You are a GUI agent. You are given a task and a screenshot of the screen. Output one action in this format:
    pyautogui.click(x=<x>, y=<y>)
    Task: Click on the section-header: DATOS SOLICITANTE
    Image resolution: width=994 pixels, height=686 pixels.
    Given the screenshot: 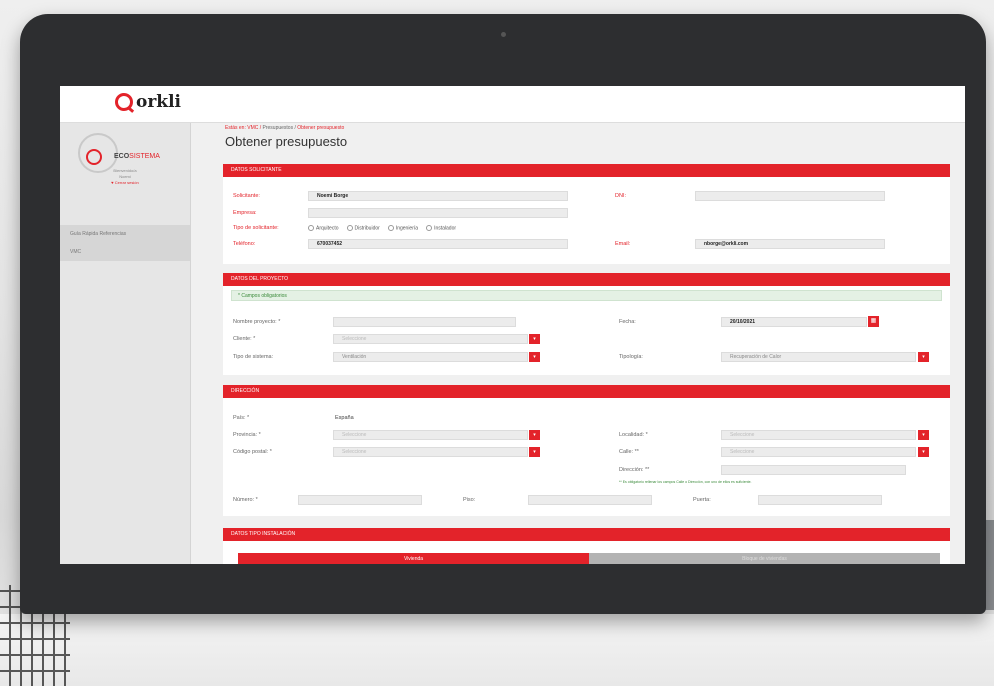 What is the action you would take?
    pyautogui.click(x=586, y=170)
    